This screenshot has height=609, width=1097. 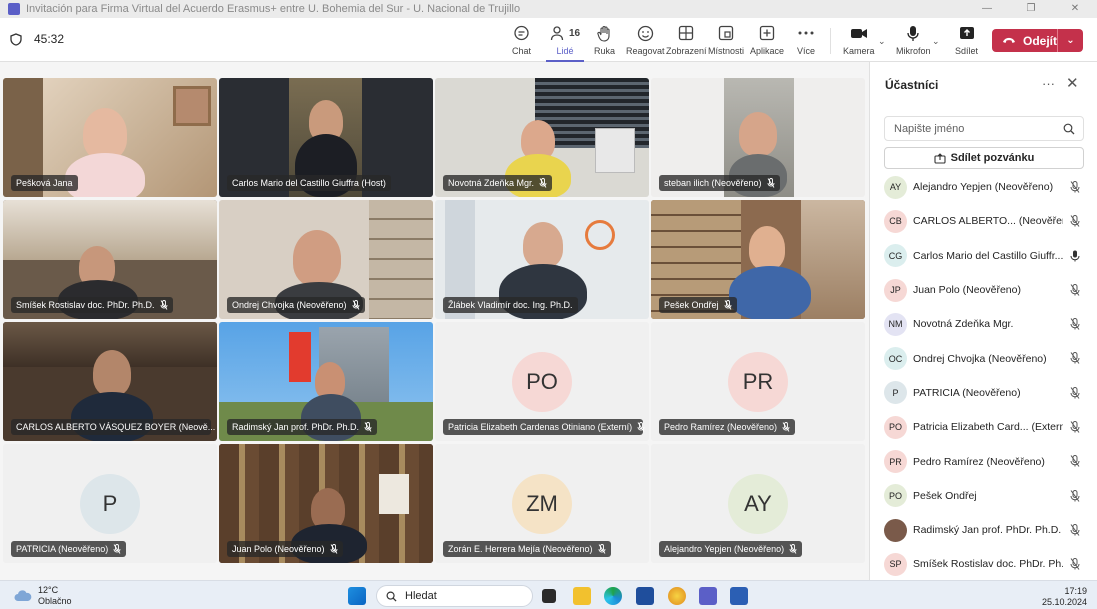 I want to click on avatar: JP, so click(x=895, y=290).